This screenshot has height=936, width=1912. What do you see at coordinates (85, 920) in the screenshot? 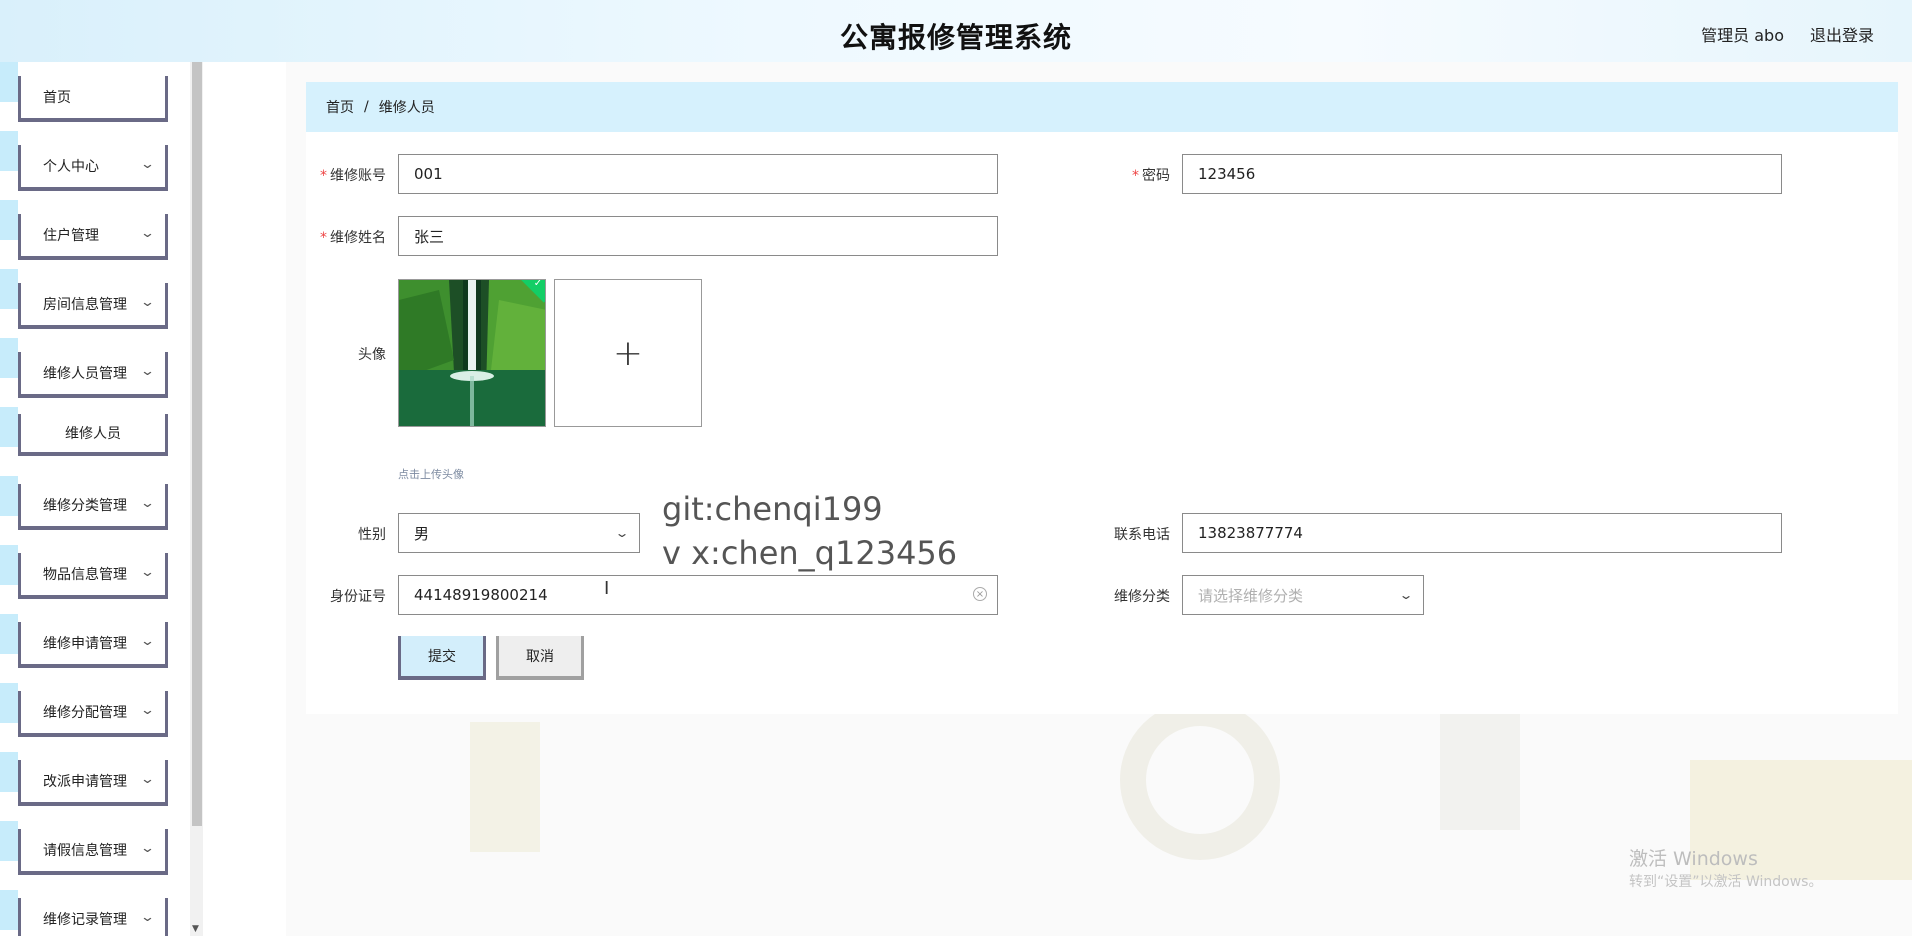
I see `sidebar-item-label: 维修记录管理` at bounding box center [85, 920].